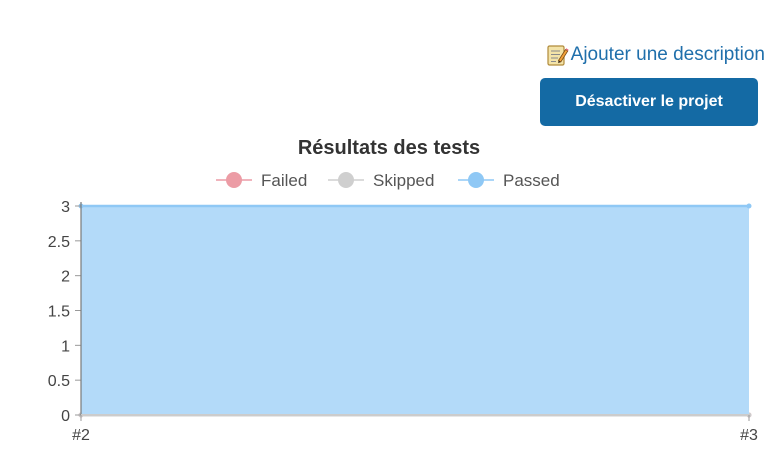 The width and height of the screenshot is (781, 470). What do you see at coordinates (81, 435) in the screenshot?
I see `x-tick-label: #2` at bounding box center [81, 435].